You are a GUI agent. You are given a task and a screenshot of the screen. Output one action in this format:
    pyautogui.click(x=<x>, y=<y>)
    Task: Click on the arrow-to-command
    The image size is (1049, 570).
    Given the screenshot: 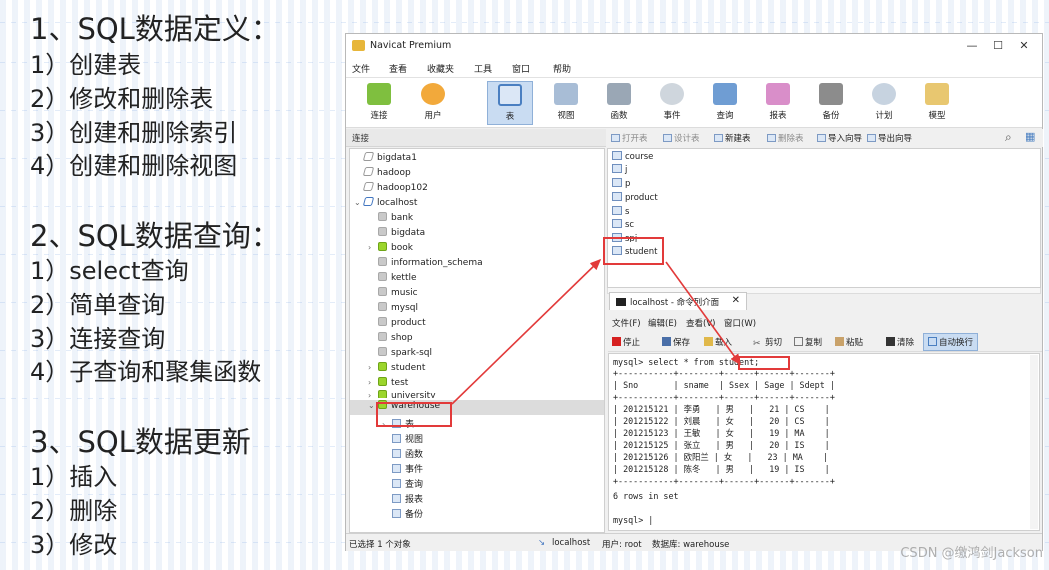 What is the action you would take?
    pyautogui.click(x=703, y=313)
    